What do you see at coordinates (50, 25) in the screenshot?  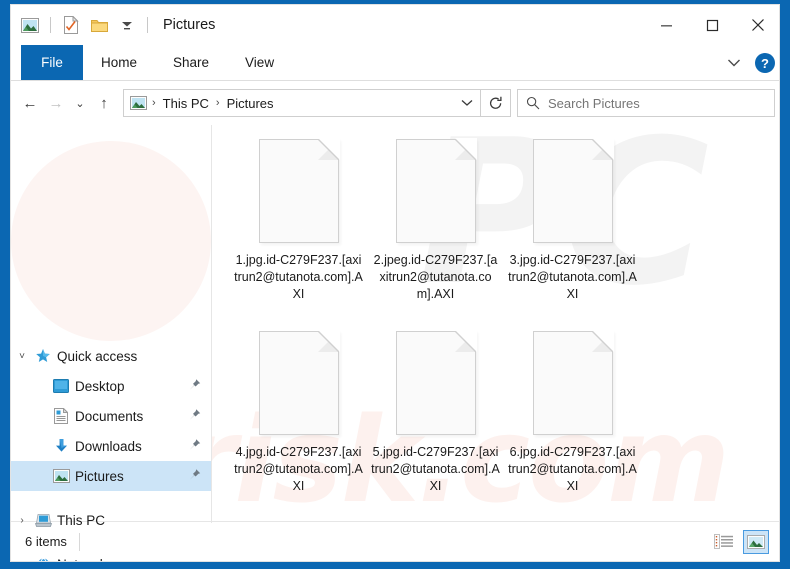 I see `qat-separator` at bounding box center [50, 25].